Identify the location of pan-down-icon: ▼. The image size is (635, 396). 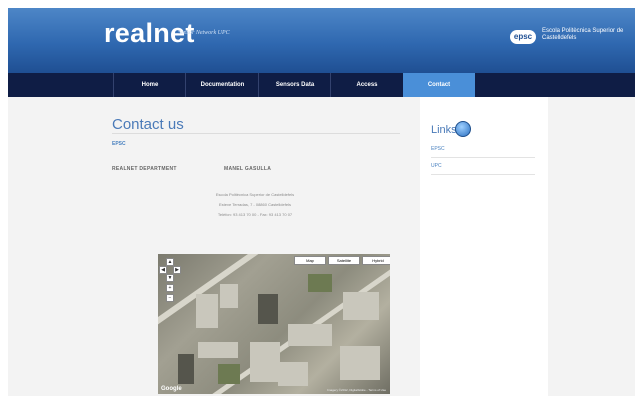
(170, 278).